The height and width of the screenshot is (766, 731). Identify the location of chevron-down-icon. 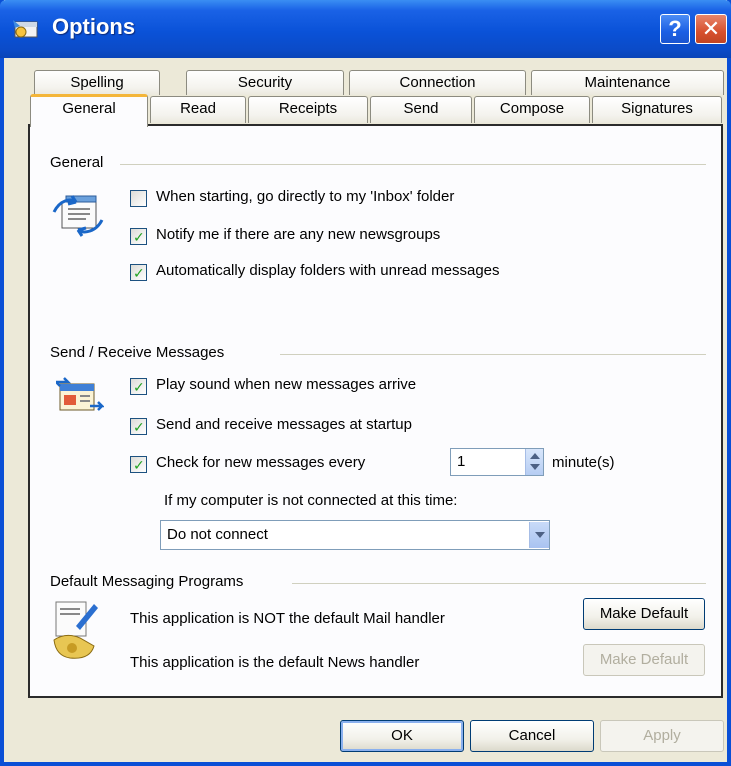
(540, 535).